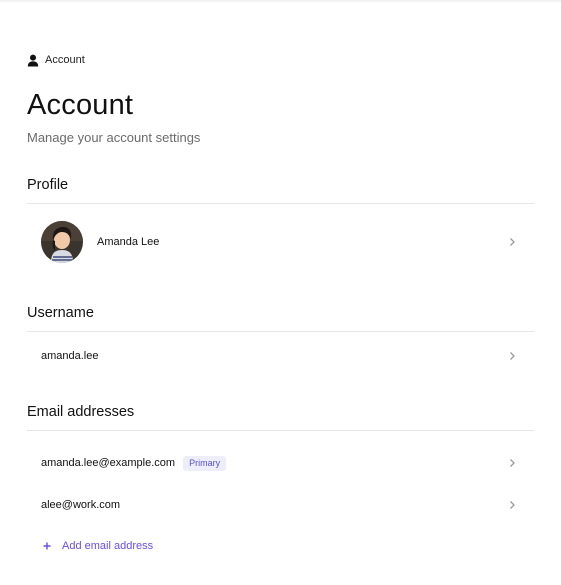 This screenshot has width=561, height=585. Describe the element at coordinates (280, 463) in the screenshot. I see `email-row-primary: amanda.lee@example.com Primary` at that location.